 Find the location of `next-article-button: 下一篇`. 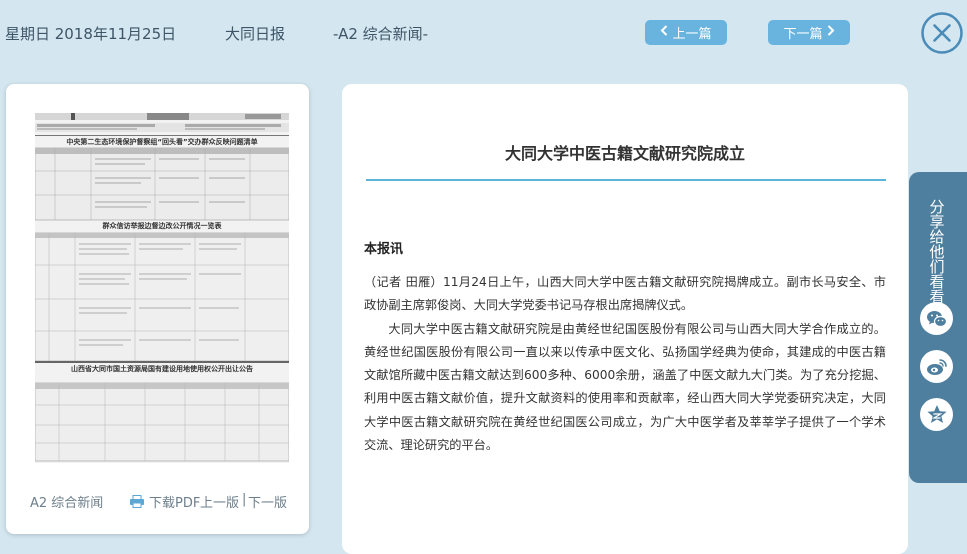

next-article-button: 下一篇 is located at coordinates (809, 32).